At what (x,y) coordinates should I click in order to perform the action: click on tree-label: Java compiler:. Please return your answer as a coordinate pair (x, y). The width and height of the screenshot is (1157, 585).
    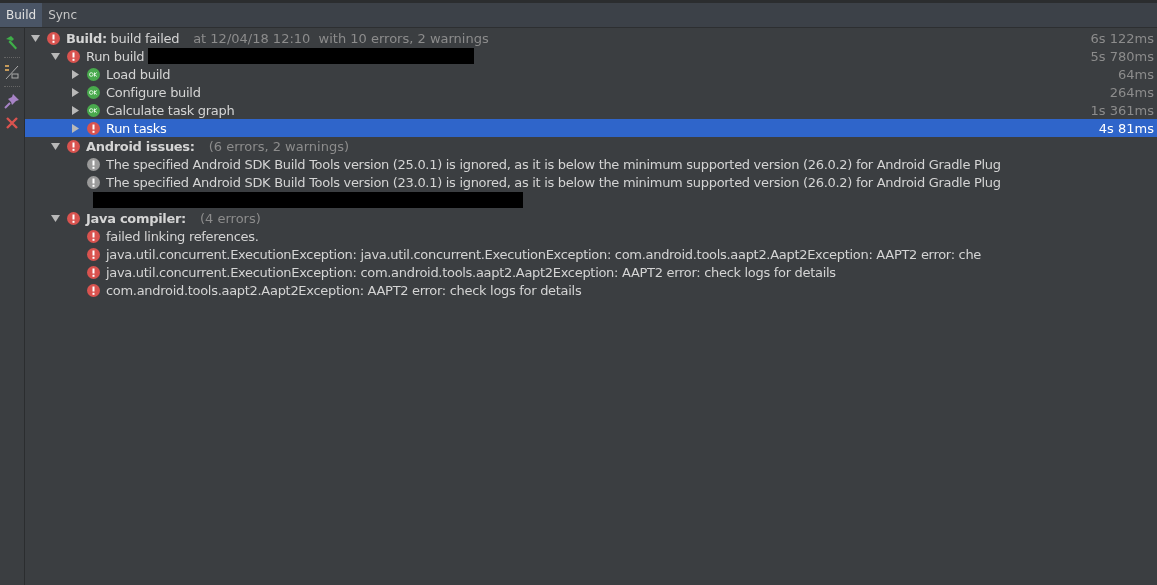
    Looking at the image, I should click on (136, 218).